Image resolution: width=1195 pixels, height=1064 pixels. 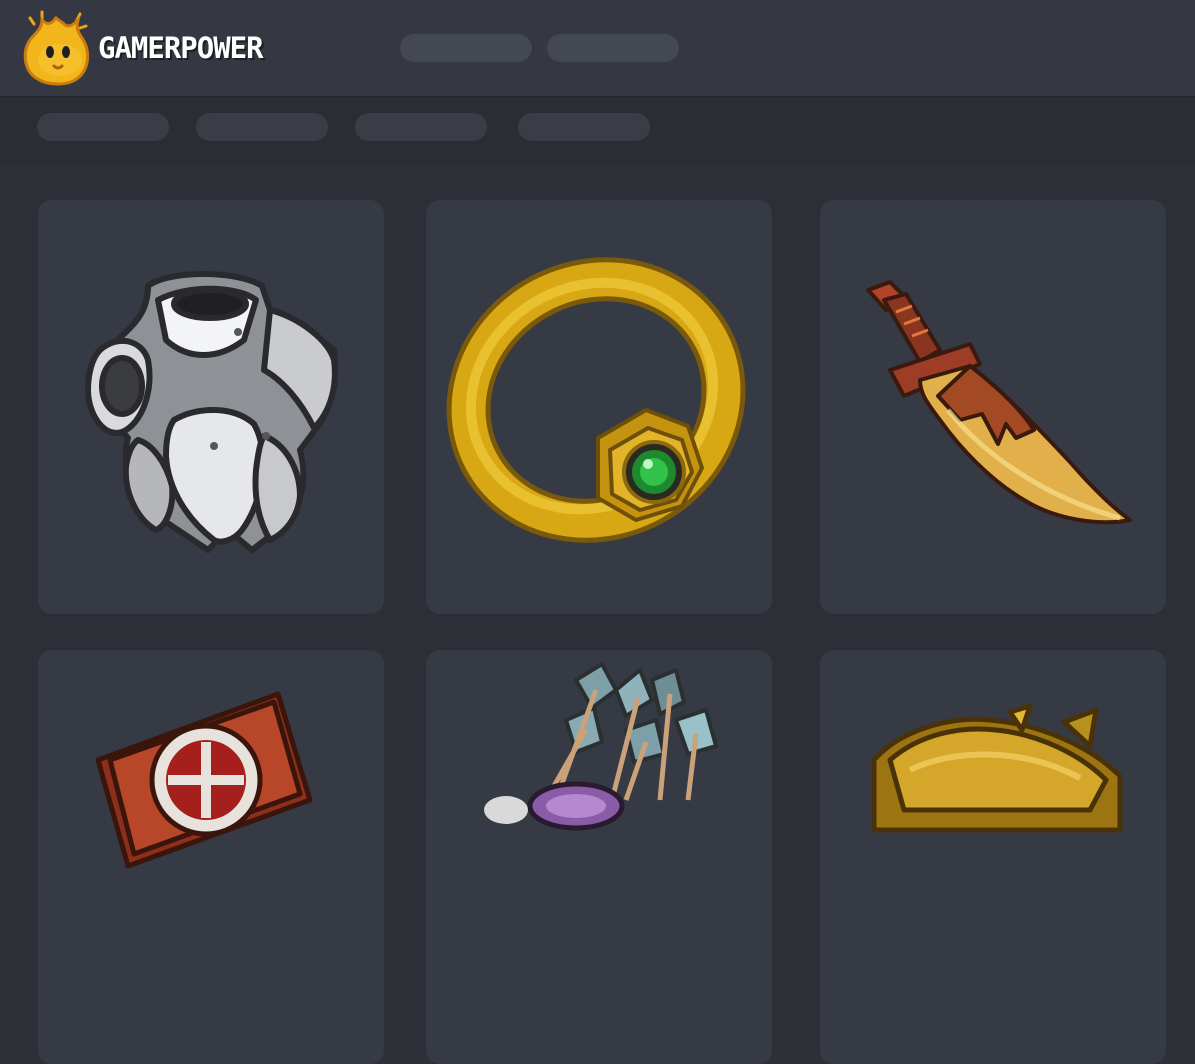 What do you see at coordinates (212, 412) in the screenshot?
I see `chest-armor-icon` at bounding box center [212, 412].